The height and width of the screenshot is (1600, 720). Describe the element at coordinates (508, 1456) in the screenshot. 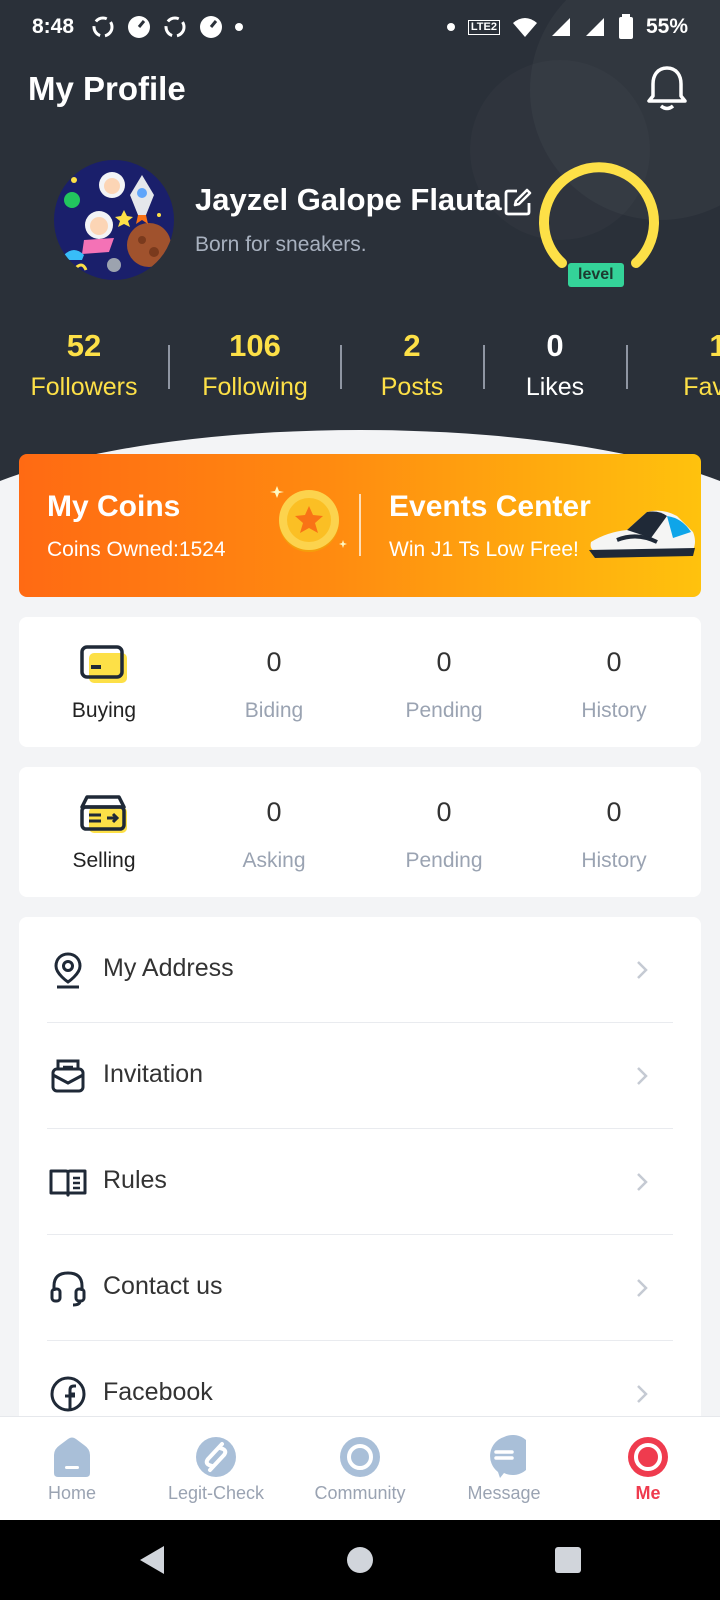

I see `message-icon` at that location.